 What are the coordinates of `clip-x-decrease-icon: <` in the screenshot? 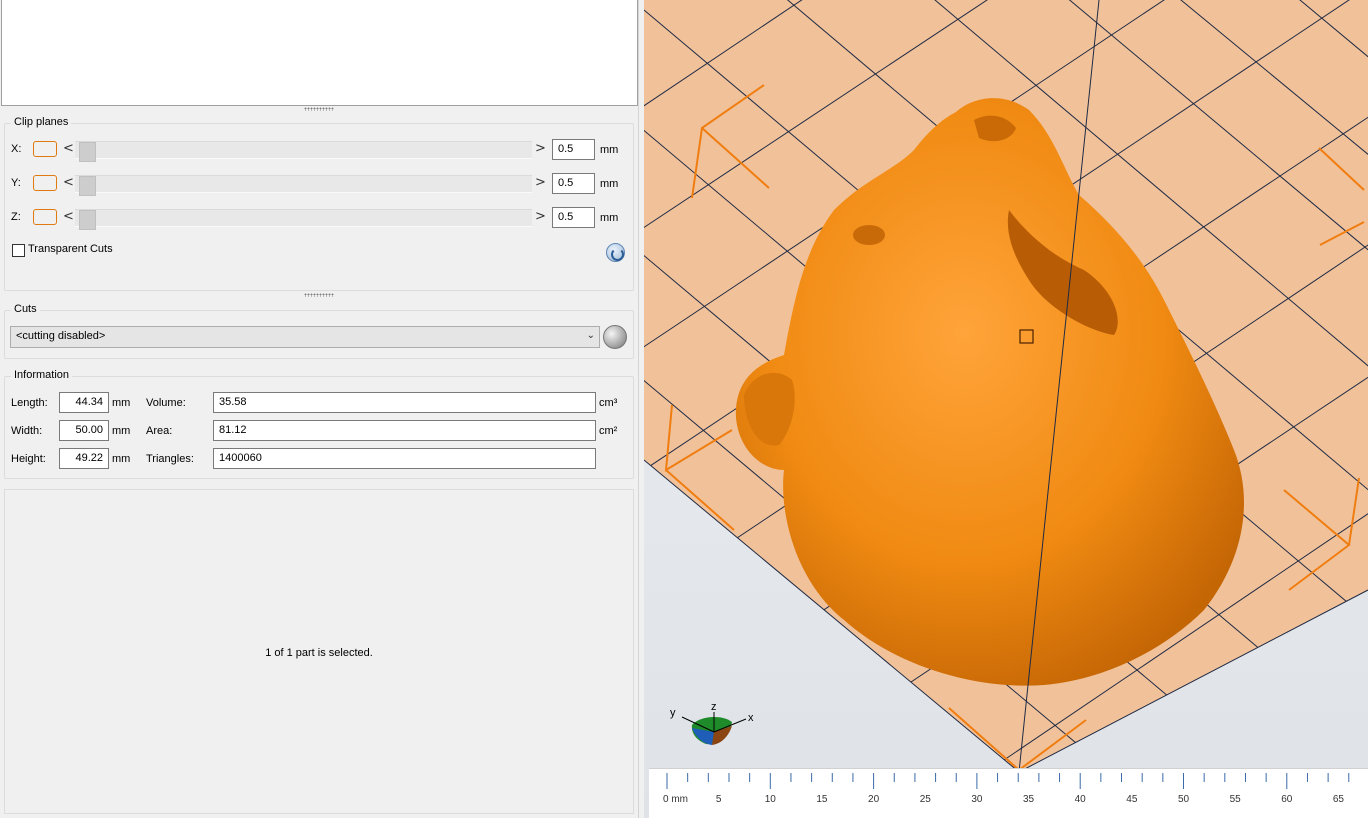 It's located at (68, 149).